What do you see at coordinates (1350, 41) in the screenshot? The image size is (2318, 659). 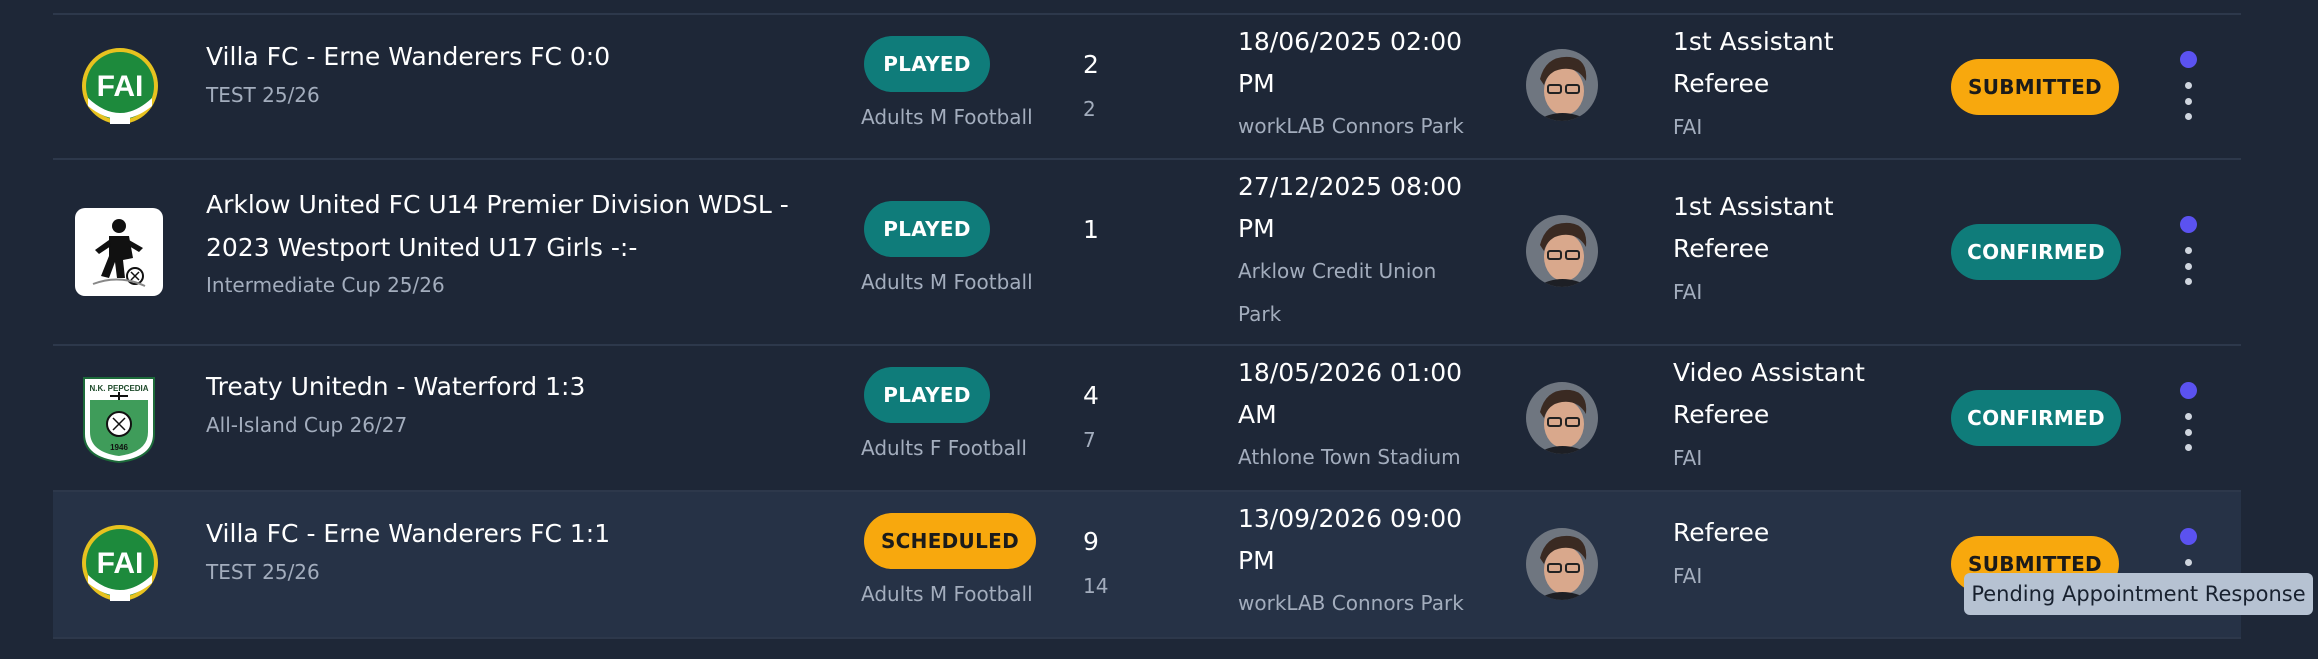 I see `match-datetime-line1: 18/06/2025 02:00` at bounding box center [1350, 41].